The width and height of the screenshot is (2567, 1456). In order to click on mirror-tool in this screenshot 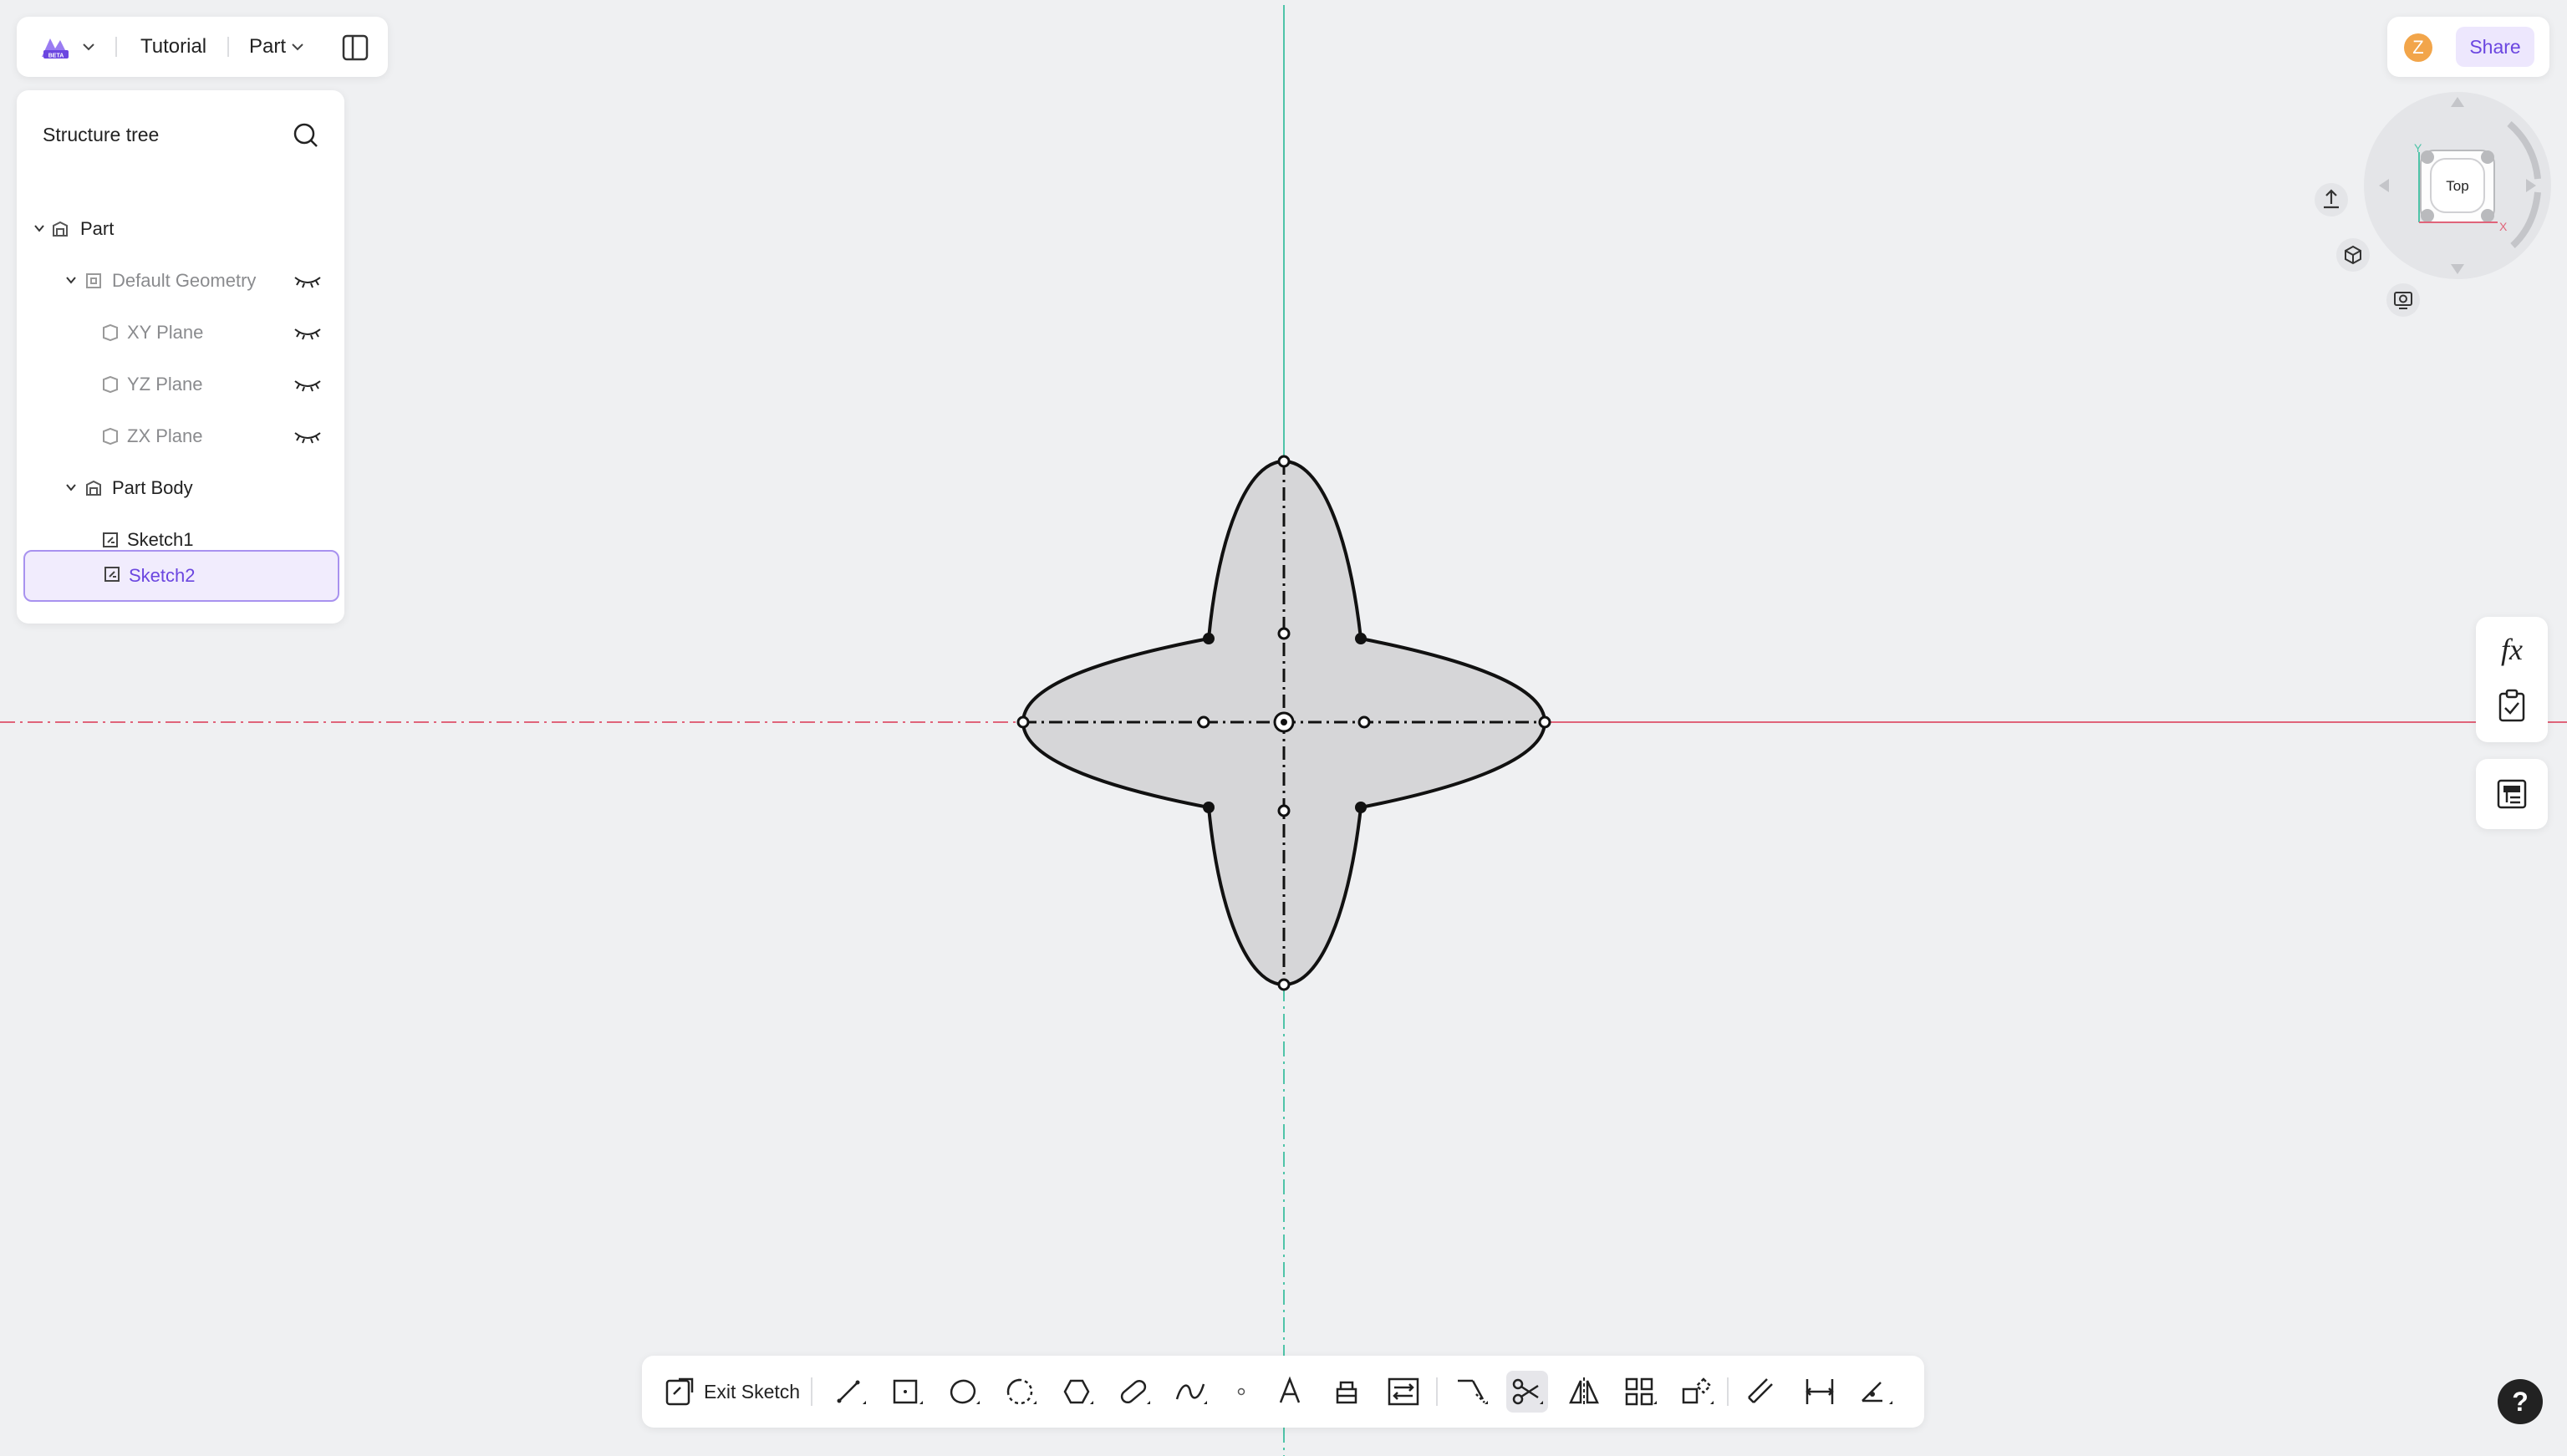, I will do `click(1584, 1392)`.